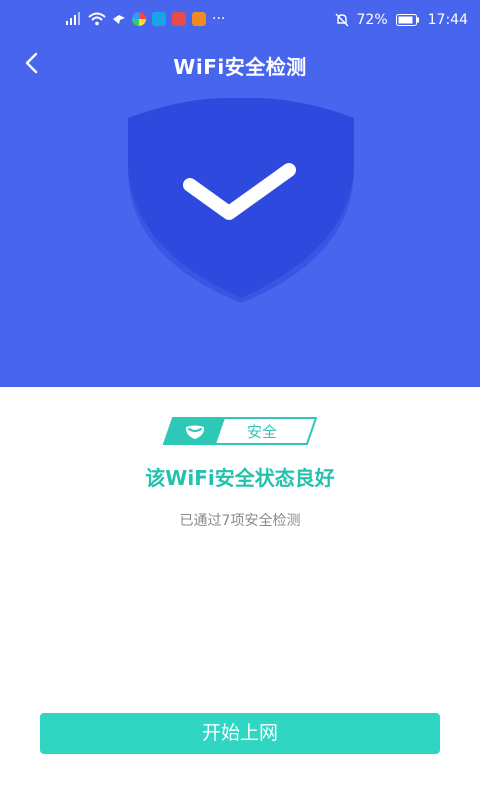  What do you see at coordinates (179, 19) in the screenshot?
I see `book-app-icon` at bounding box center [179, 19].